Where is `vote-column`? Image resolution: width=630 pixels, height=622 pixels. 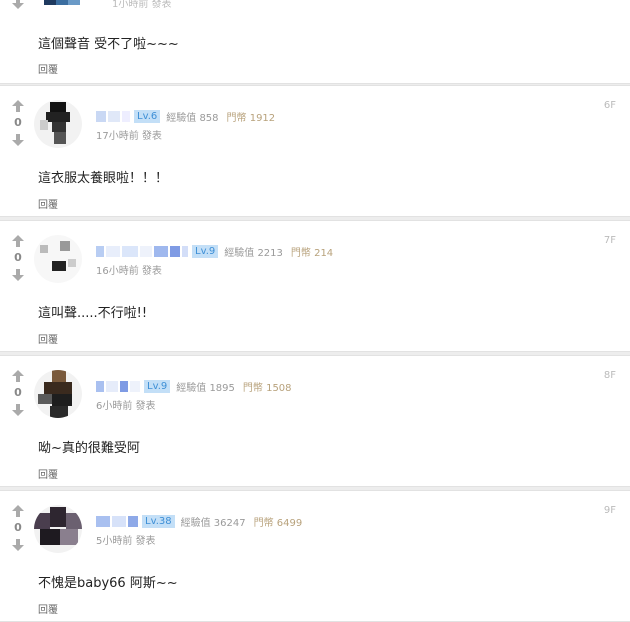
vote-column is located at coordinates (18, 5).